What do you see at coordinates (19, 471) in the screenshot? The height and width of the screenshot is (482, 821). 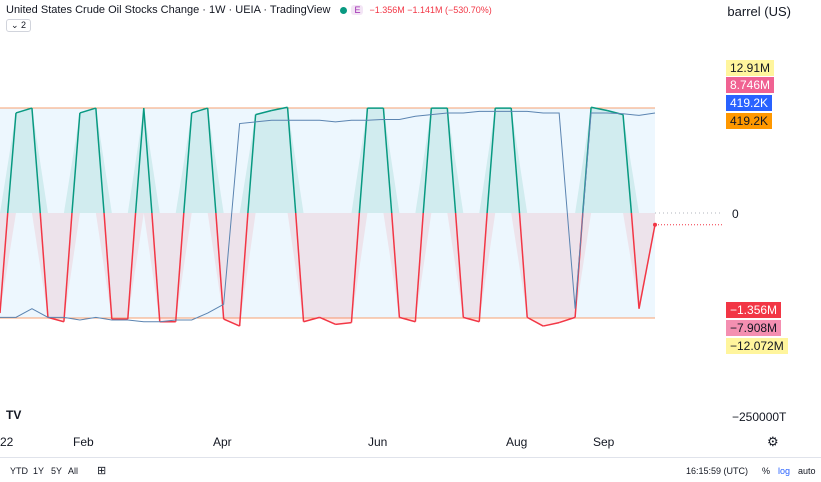 I see `range-ytd-button: YTD` at bounding box center [19, 471].